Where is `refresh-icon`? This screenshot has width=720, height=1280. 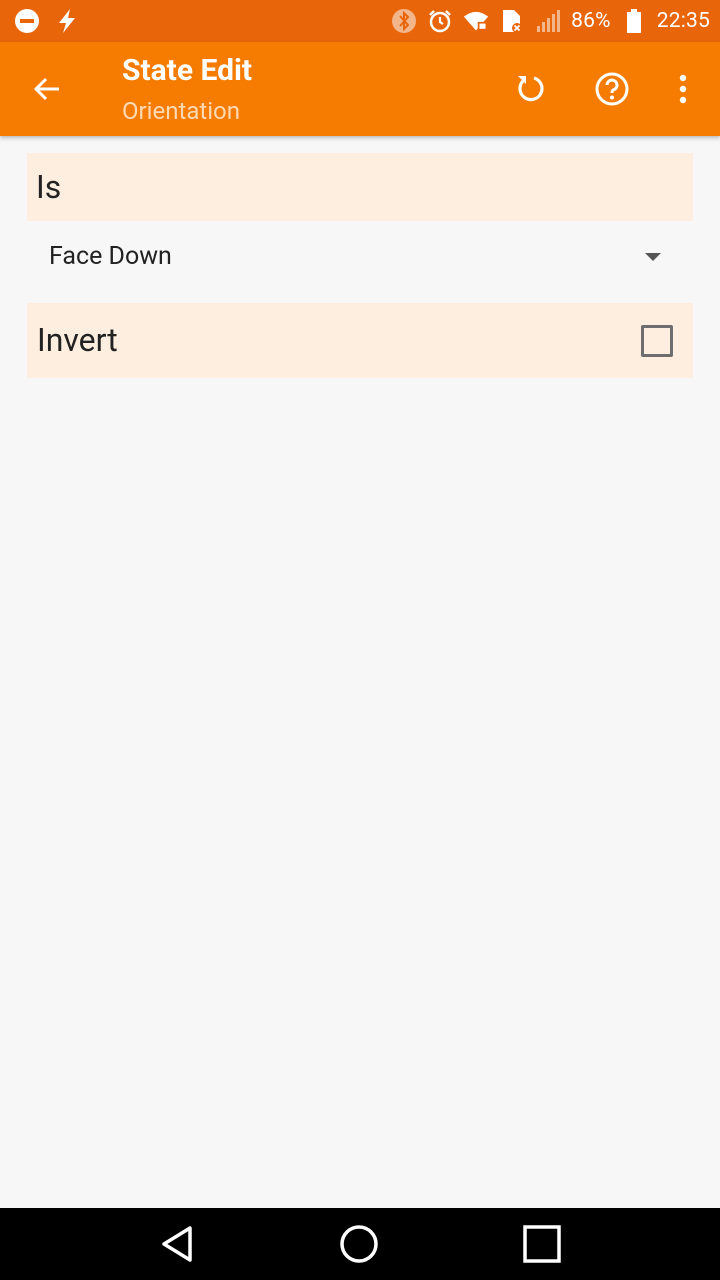 refresh-icon is located at coordinates (531, 89).